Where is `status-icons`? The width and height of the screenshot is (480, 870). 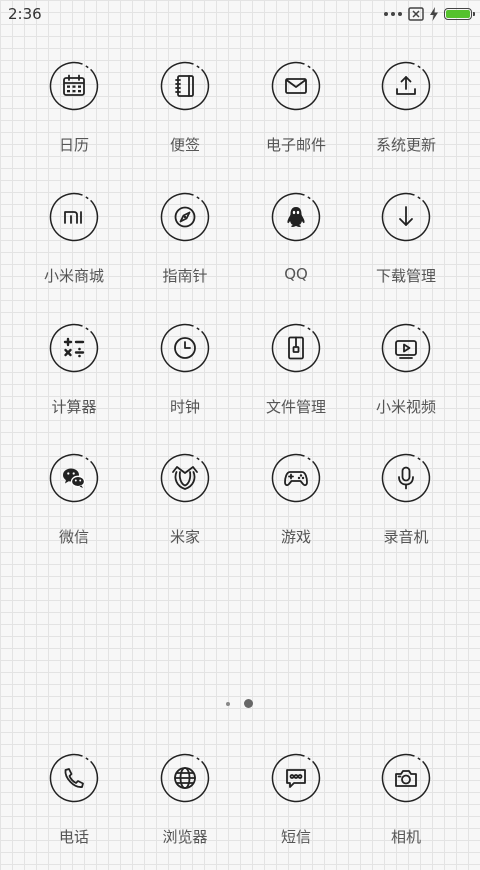 status-icons is located at coordinates (429, 14).